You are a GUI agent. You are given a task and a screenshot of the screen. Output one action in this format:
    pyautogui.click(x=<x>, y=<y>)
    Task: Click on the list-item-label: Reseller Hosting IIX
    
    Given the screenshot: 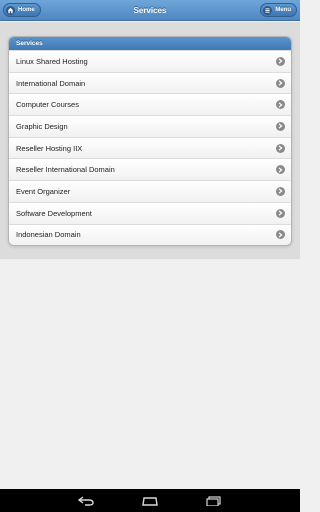 What is the action you would take?
    pyautogui.click(x=49, y=148)
    